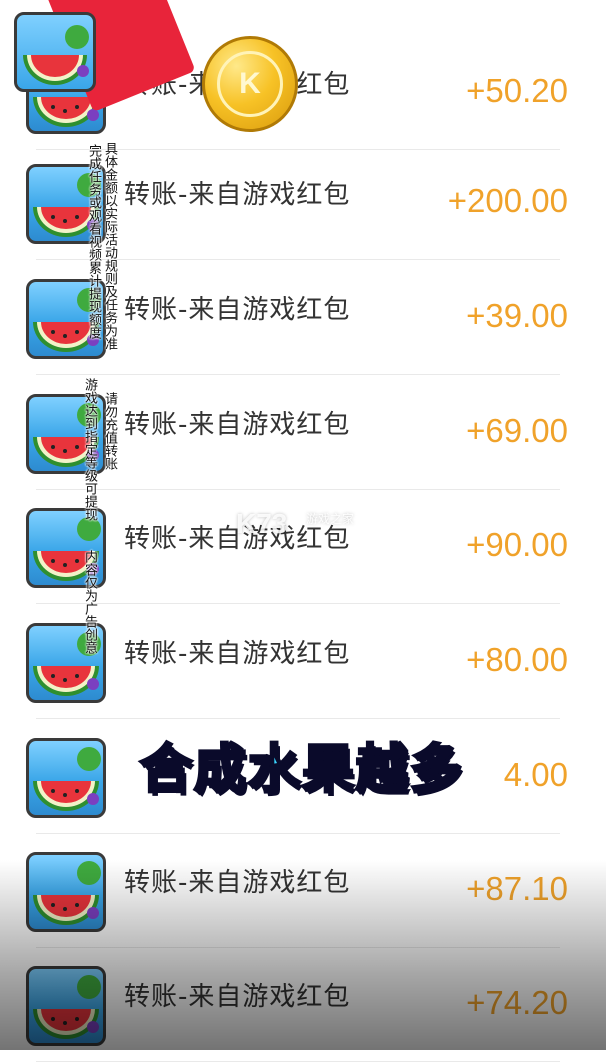 The height and width of the screenshot is (1062, 606). I want to click on transaction-row: 转账-来自游戏红包 +74.20, so click(303, 1005).